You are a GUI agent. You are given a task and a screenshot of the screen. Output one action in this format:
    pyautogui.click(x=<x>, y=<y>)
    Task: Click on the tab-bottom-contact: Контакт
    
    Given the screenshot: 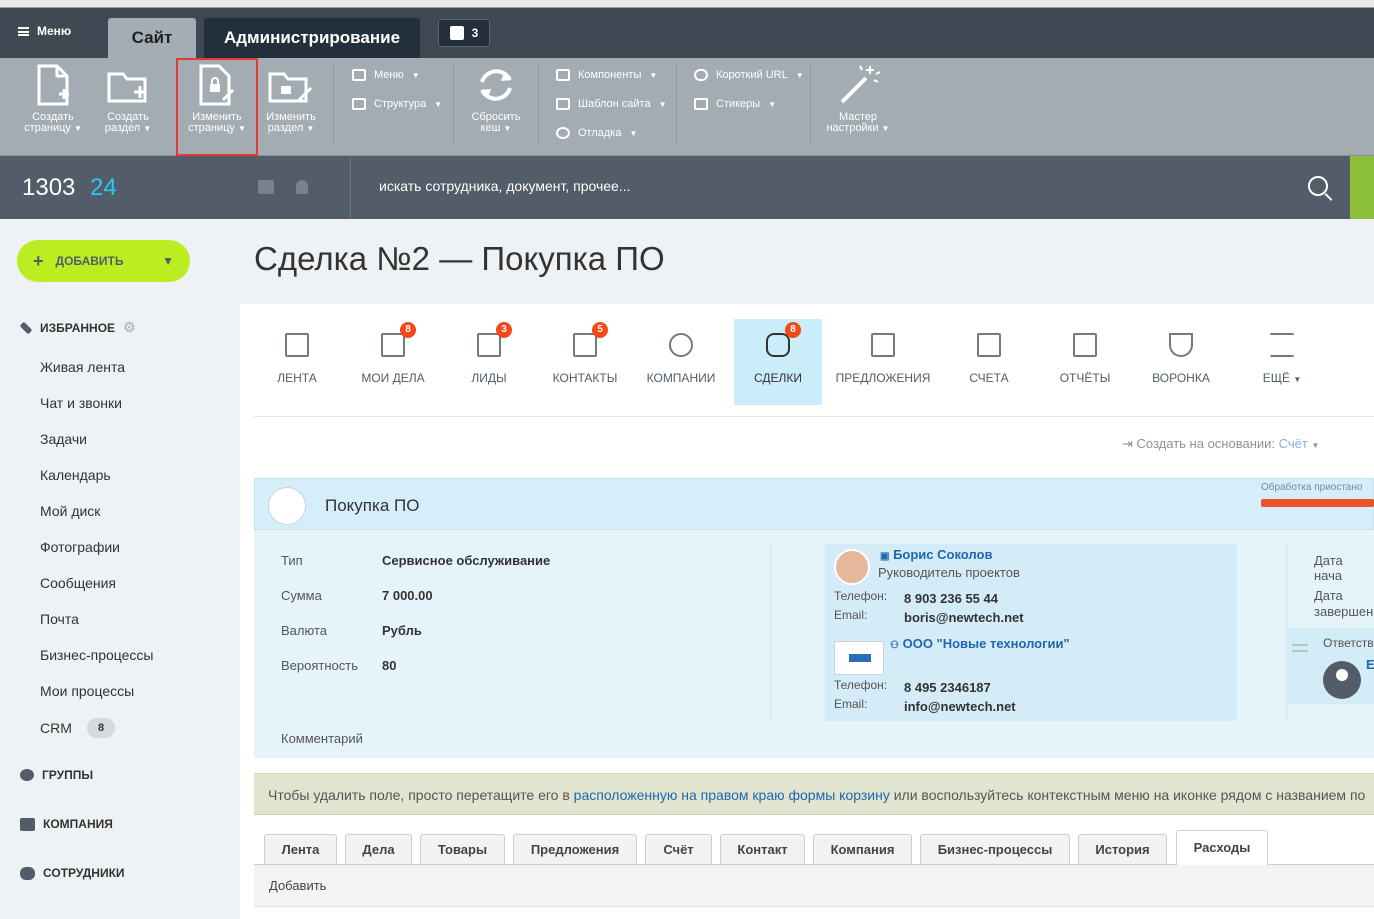 What is the action you would take?
    pyautogui.click(x=762, y=849)
    